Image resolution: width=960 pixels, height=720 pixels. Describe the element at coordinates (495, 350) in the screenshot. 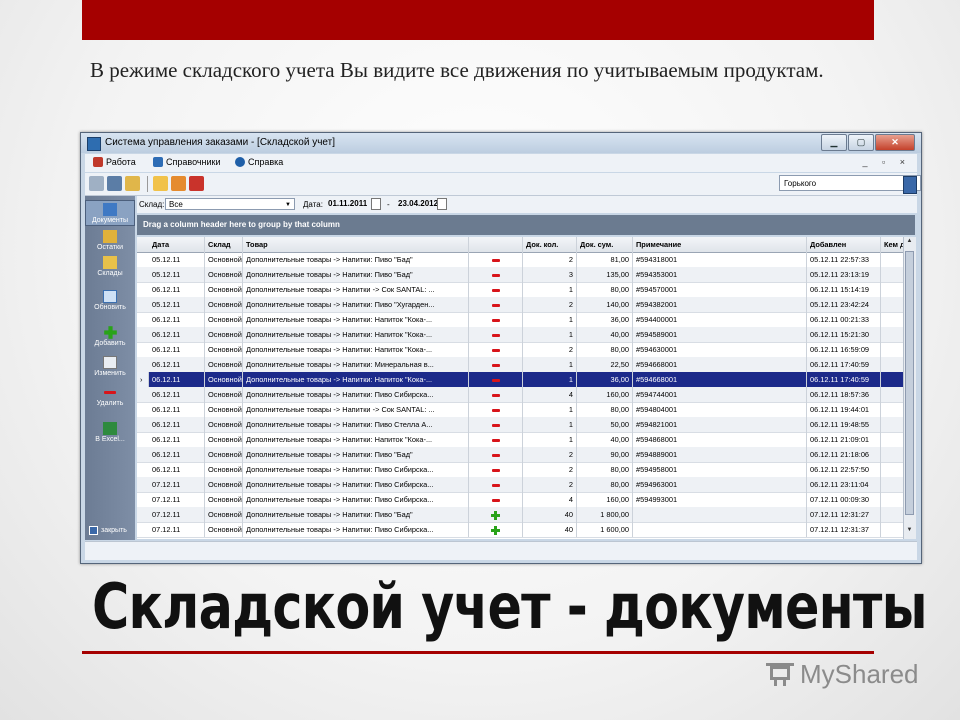

I see `minus-icon` at that location.